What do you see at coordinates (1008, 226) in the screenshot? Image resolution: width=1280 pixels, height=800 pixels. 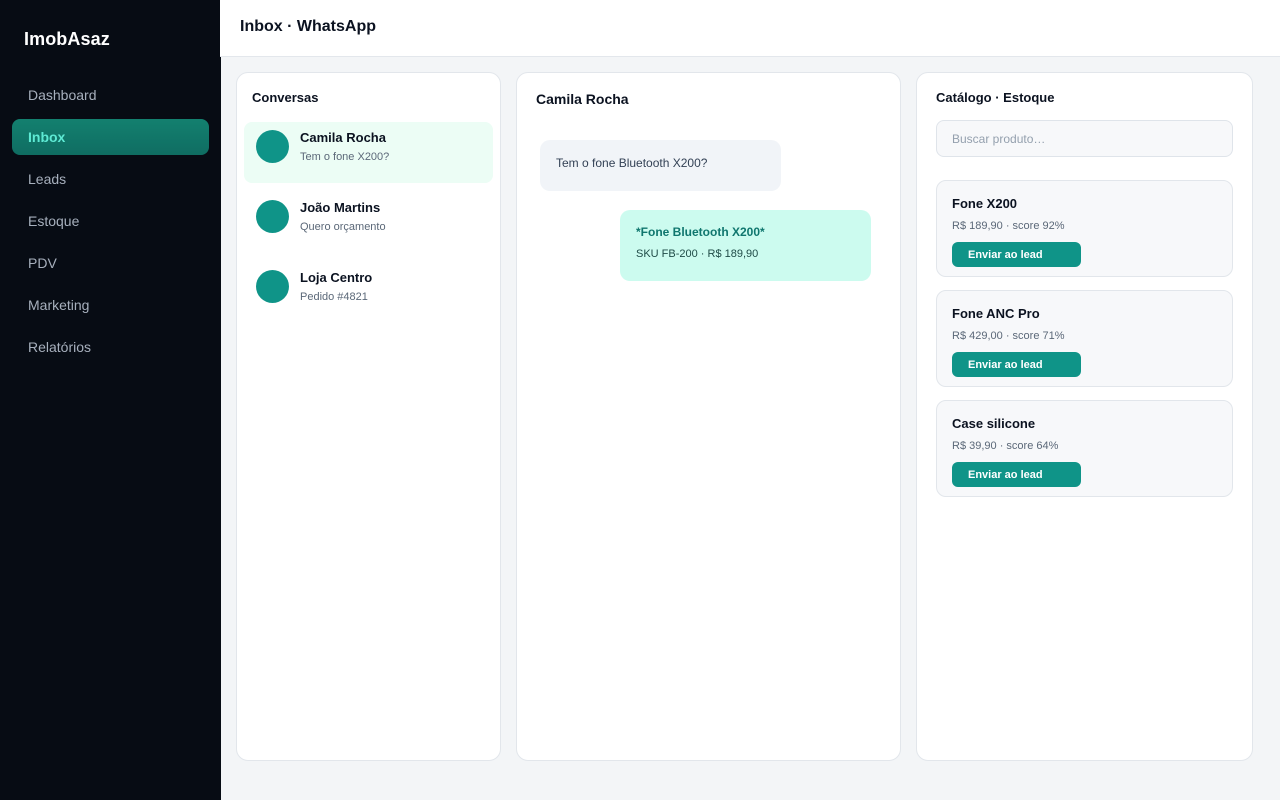 I see `product-meta: R$ 189,90 · score 92%` at bounding box center [1008, 226].